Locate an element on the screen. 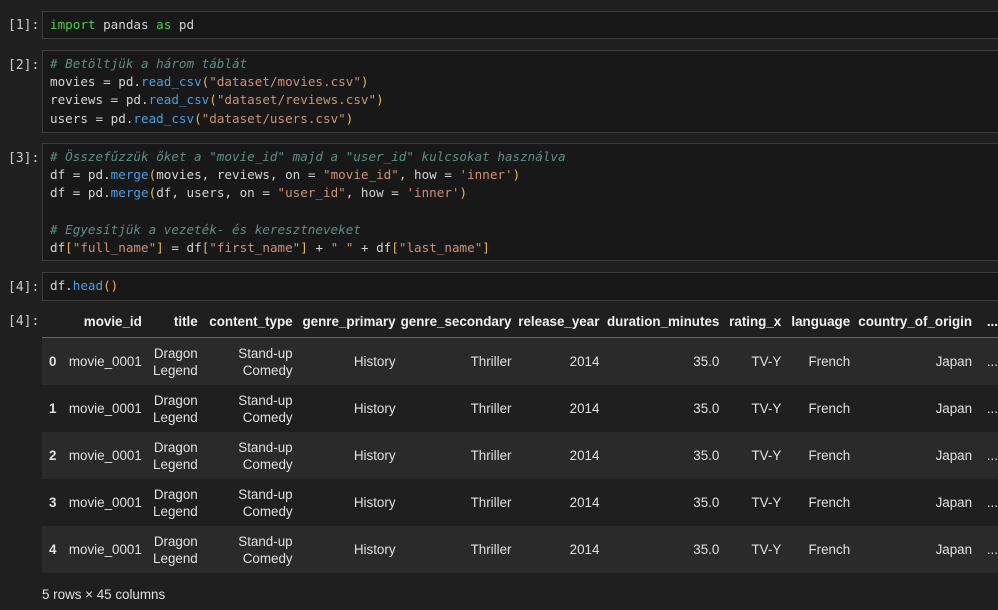  code-token: "full_name" is located at coordinates (114, 247).